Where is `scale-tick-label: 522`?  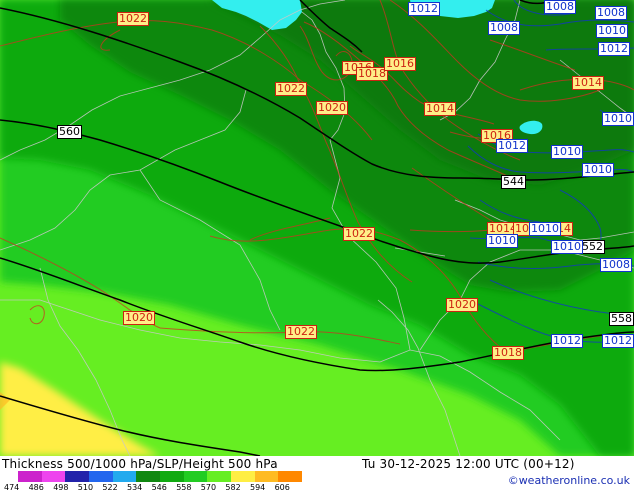
scale-tick-label: 522 is located at coordinates (110, 487).